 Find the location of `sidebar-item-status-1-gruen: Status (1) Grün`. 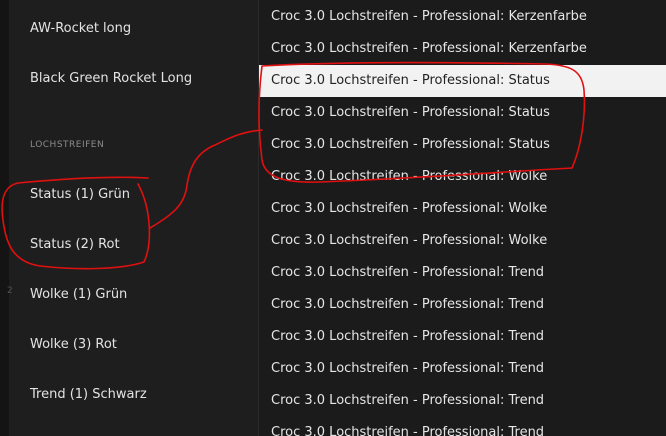

sidebar-item-status-1-gruen: Status (1) Grün is located at coordinates (80, 194).